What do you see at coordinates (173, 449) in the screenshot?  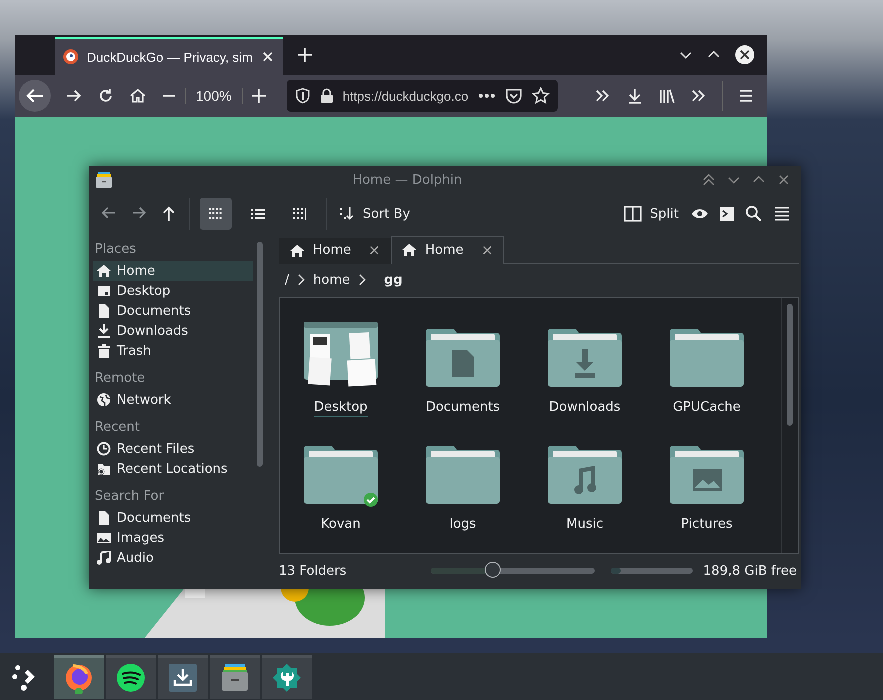 I see `sidebar-item: Recent Files` at bounding box center [173, 449].